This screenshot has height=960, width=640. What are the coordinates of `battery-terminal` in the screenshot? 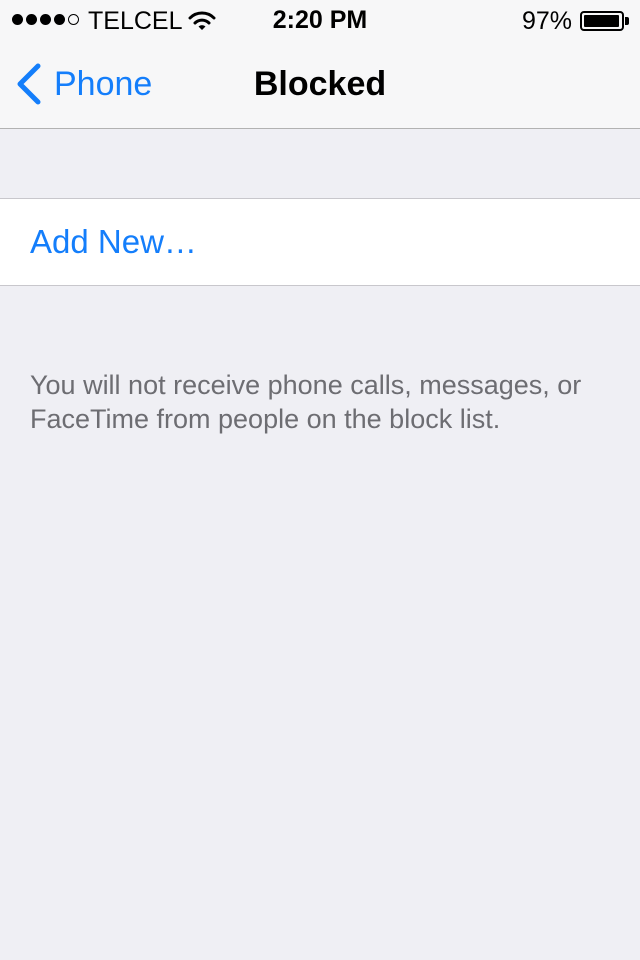 It's located at (627, 21).